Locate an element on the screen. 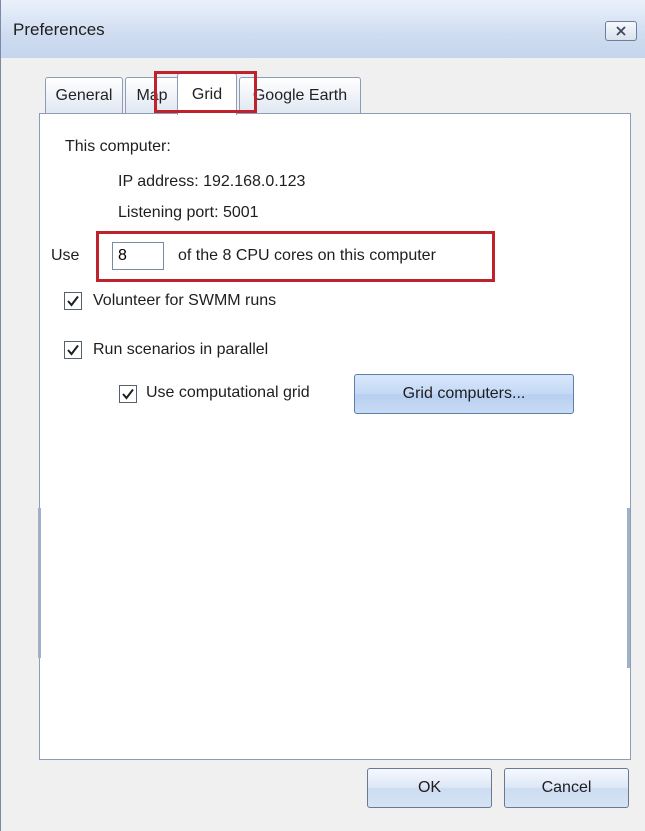 Image resolution: width=645 pixels, height=831 pixels. panel-separator-right is located at coordinates (628, 588).